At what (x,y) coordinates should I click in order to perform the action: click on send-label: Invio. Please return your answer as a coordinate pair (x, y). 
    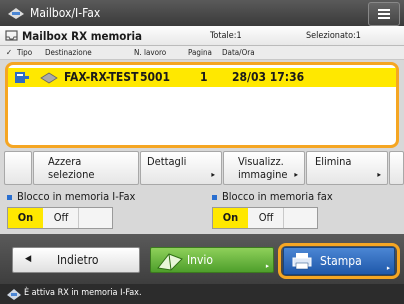
    Looking at the image, I should click on (200, 260).